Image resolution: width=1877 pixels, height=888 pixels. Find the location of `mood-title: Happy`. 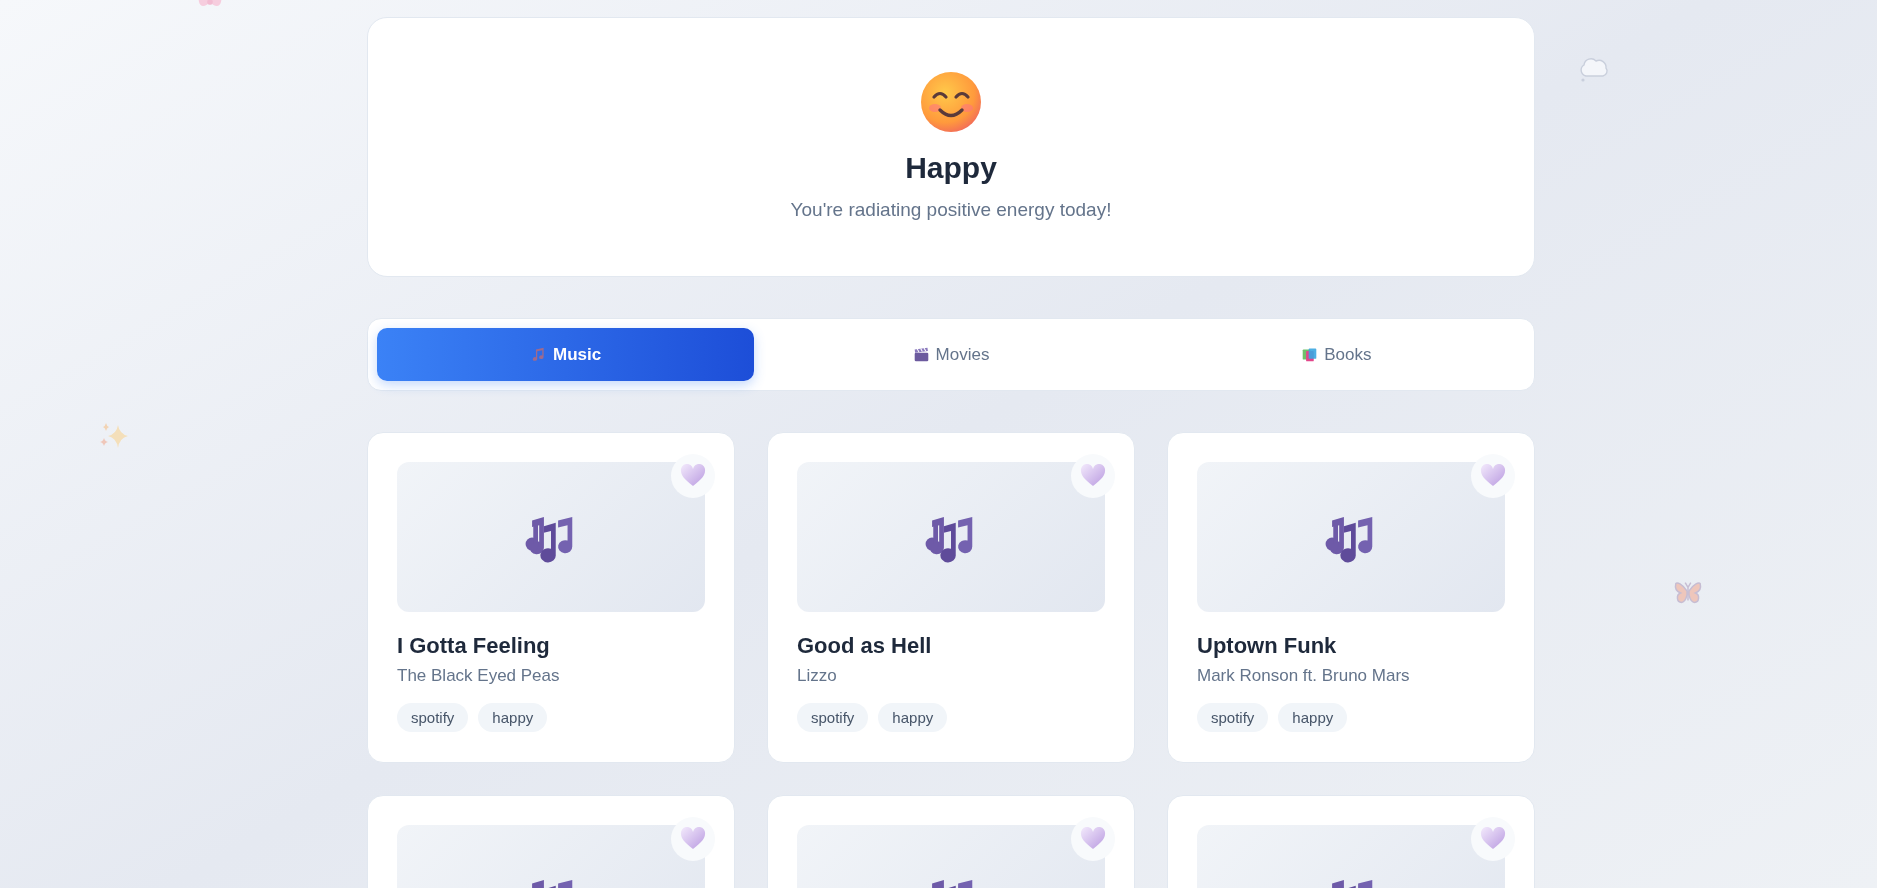

mood-title: Happy is located at coordinates (951, 168).